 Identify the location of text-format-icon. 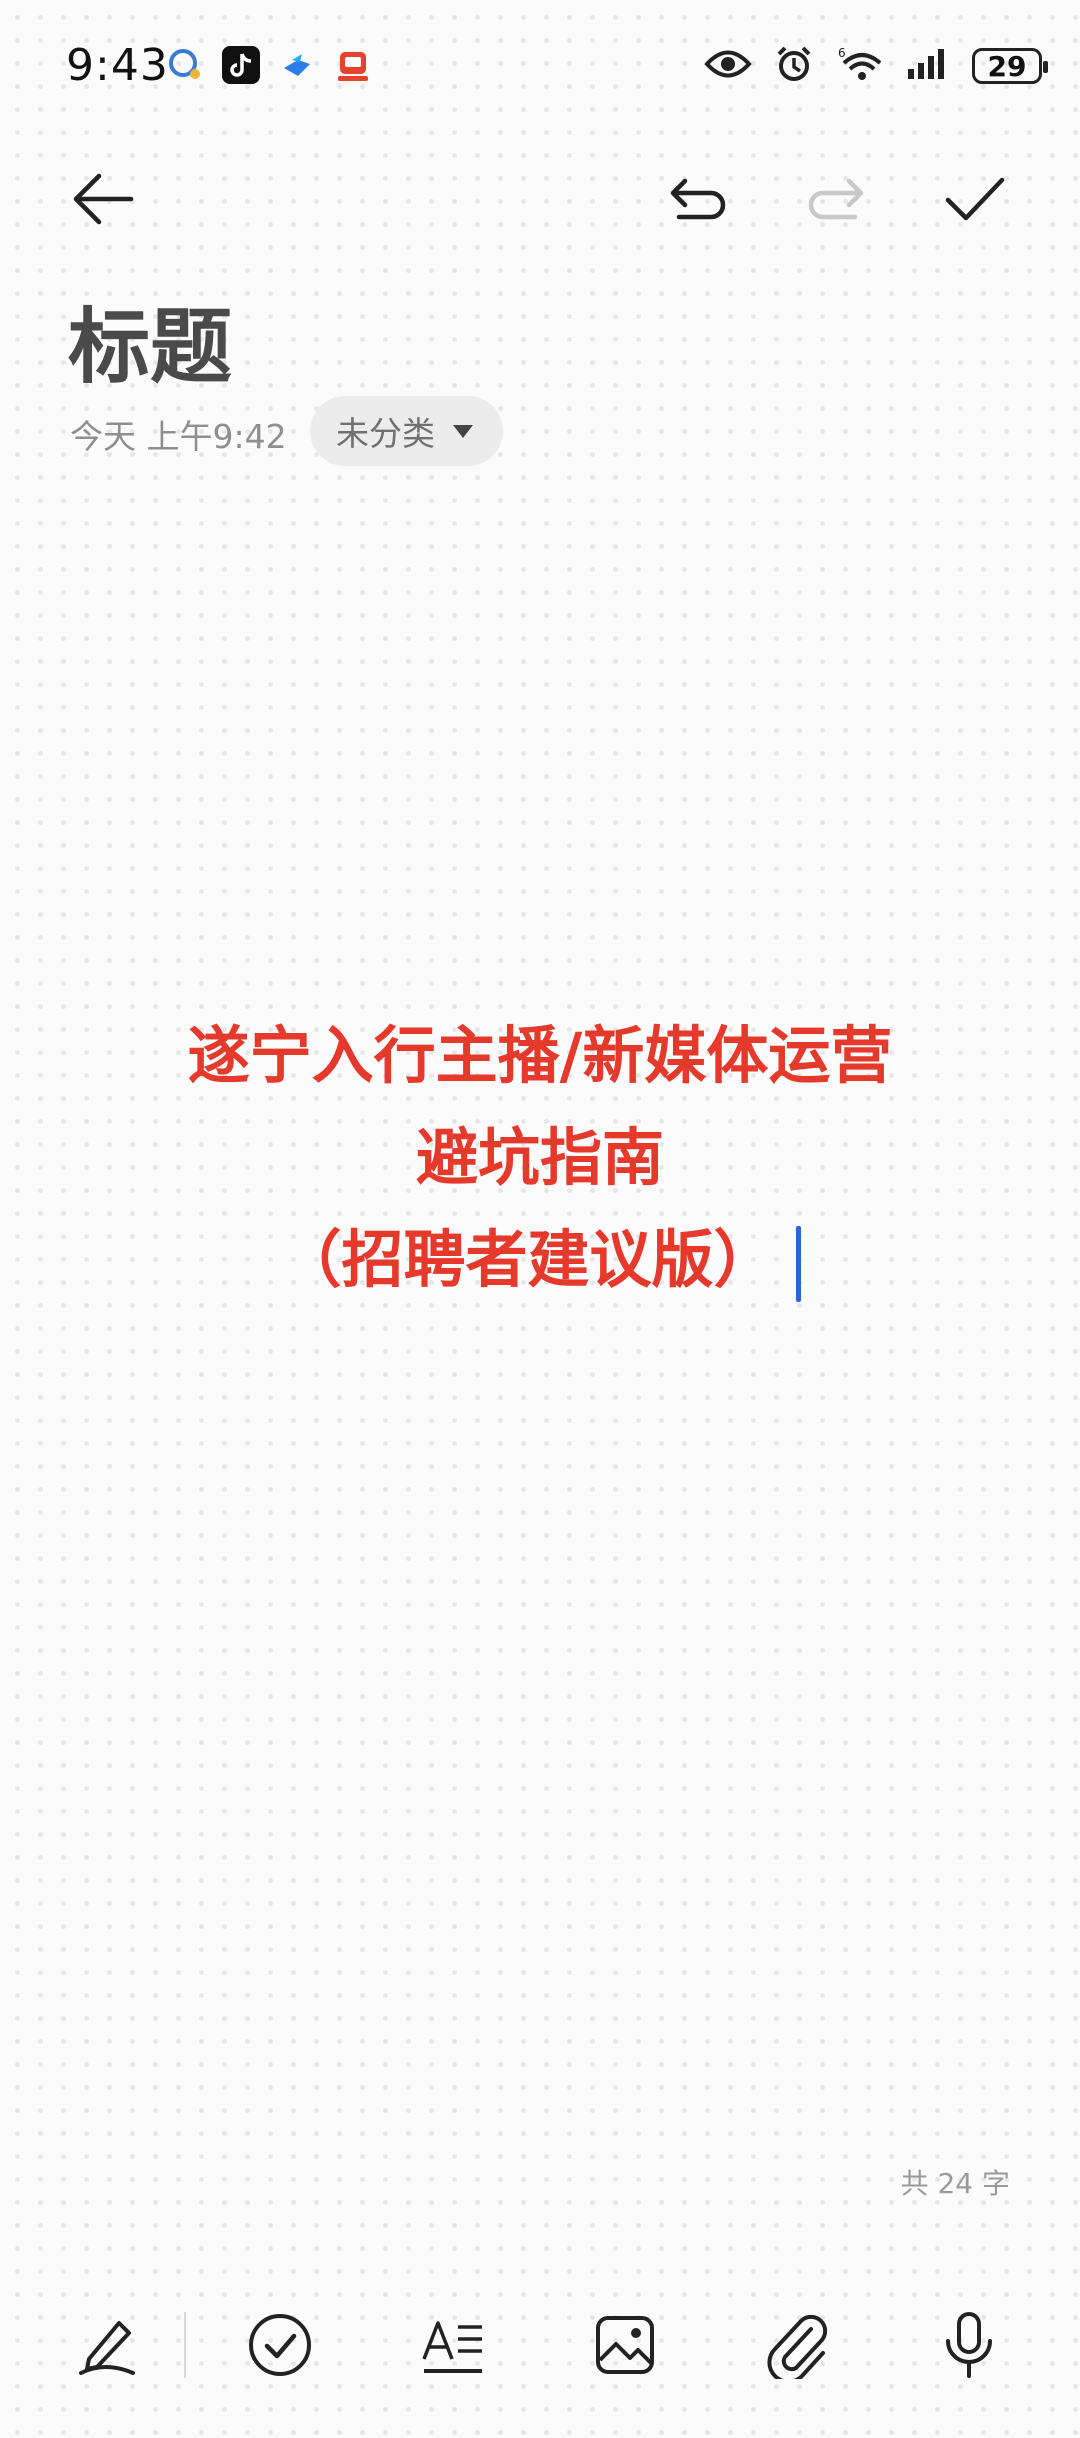
(452, 2347).